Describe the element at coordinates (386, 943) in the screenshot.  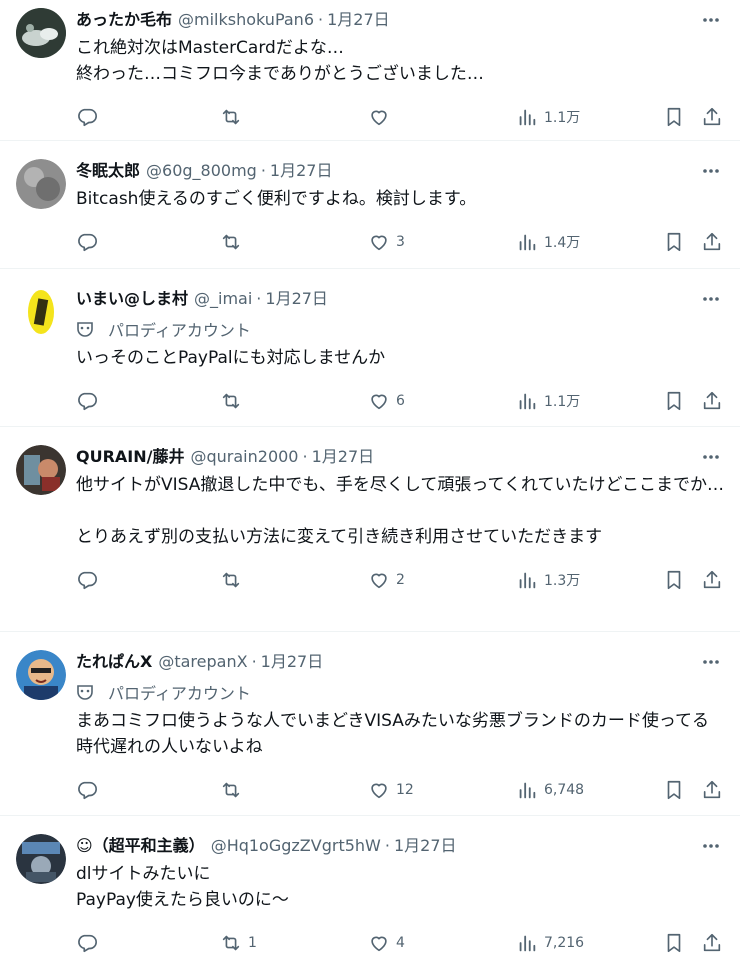
I see `like-button: 4` at that location.